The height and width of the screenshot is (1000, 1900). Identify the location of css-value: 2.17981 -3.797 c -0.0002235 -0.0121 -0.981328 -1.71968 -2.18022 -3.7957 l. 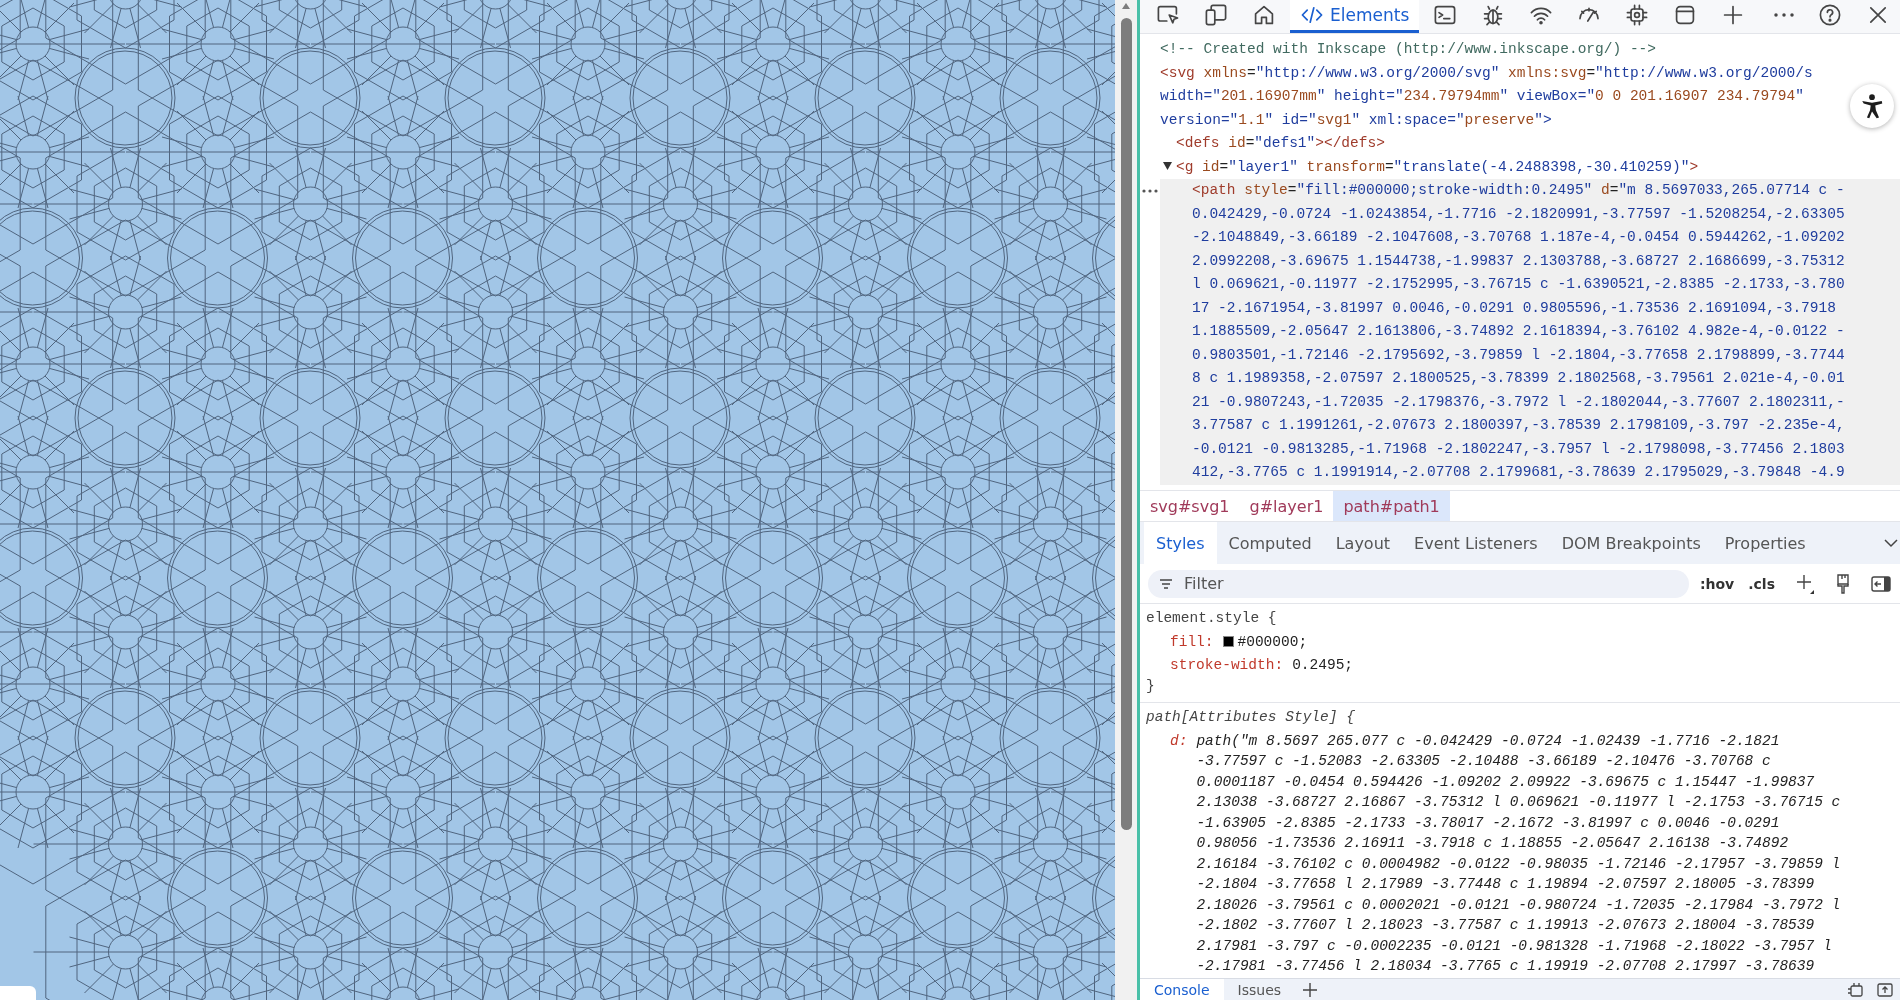
(1514, 946).